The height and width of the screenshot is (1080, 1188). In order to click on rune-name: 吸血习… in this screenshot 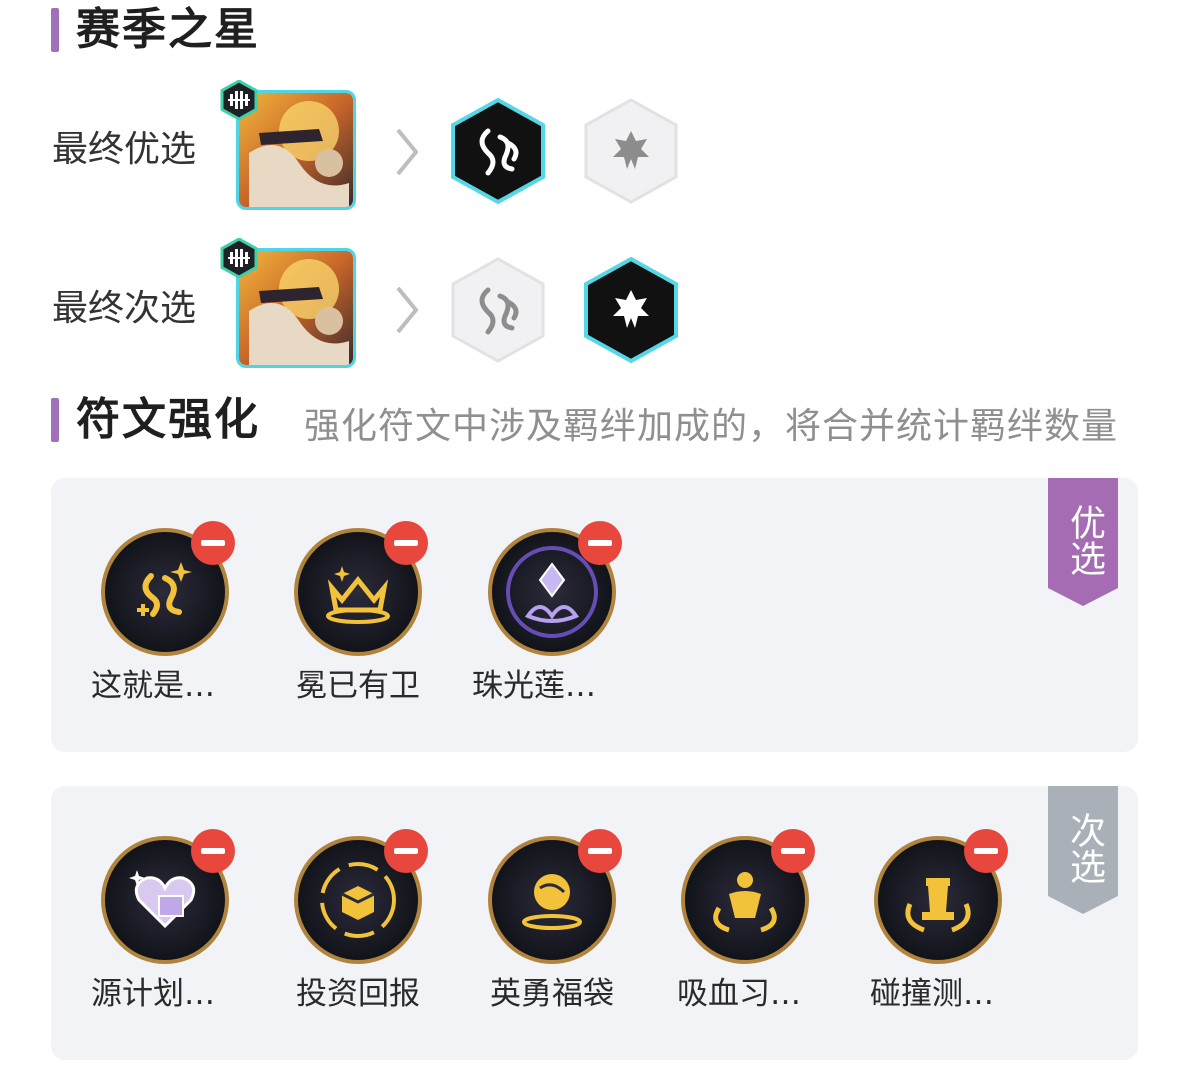, I will do `click(739, 994)`.